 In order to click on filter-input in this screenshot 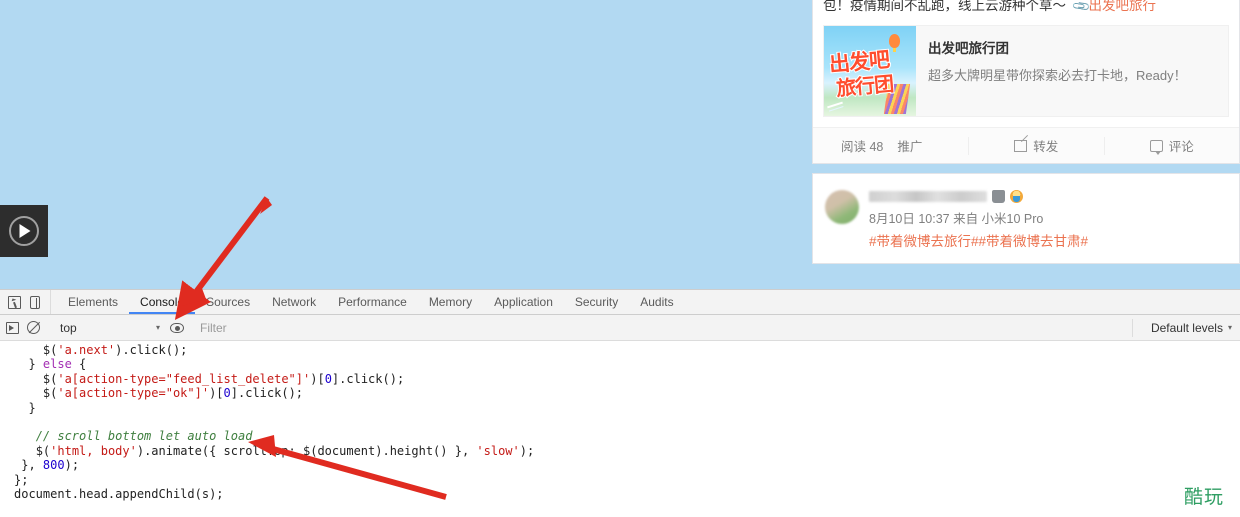, I will do `click(666, 327)`.